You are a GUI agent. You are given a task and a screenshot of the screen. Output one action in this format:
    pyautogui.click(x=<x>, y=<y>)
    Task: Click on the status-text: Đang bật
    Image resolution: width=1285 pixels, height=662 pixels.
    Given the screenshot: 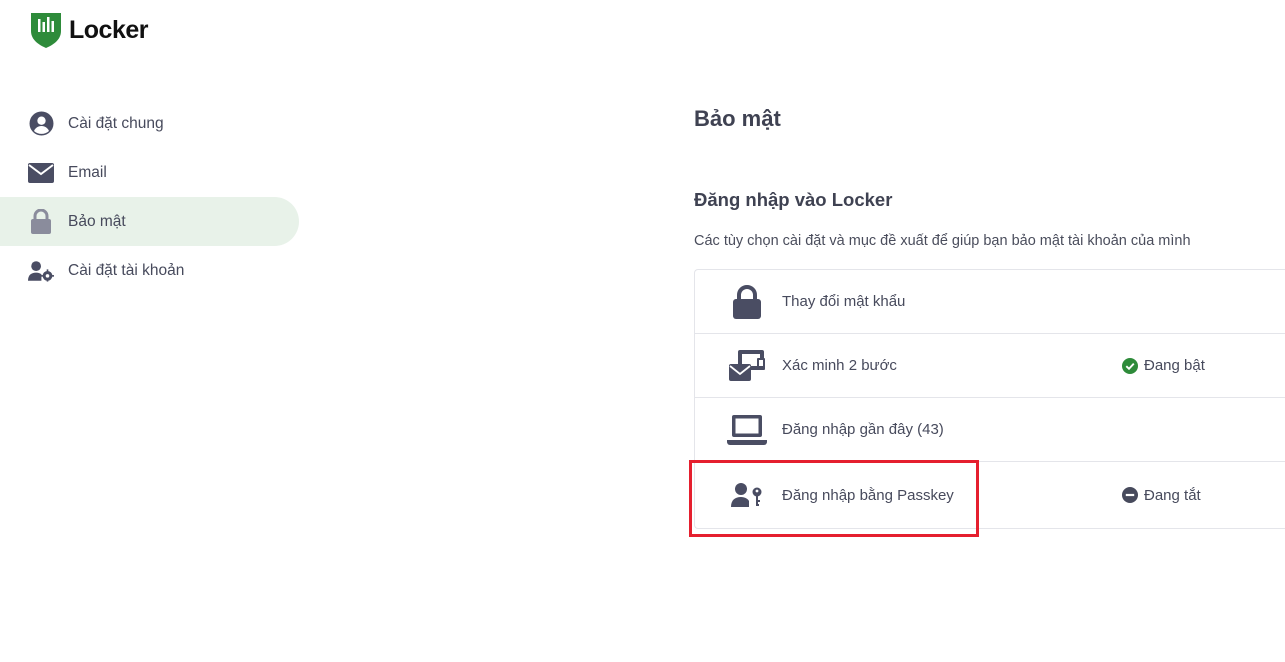 What is the action you would take?
    pyautogui.click(x=1174, y=365)
    